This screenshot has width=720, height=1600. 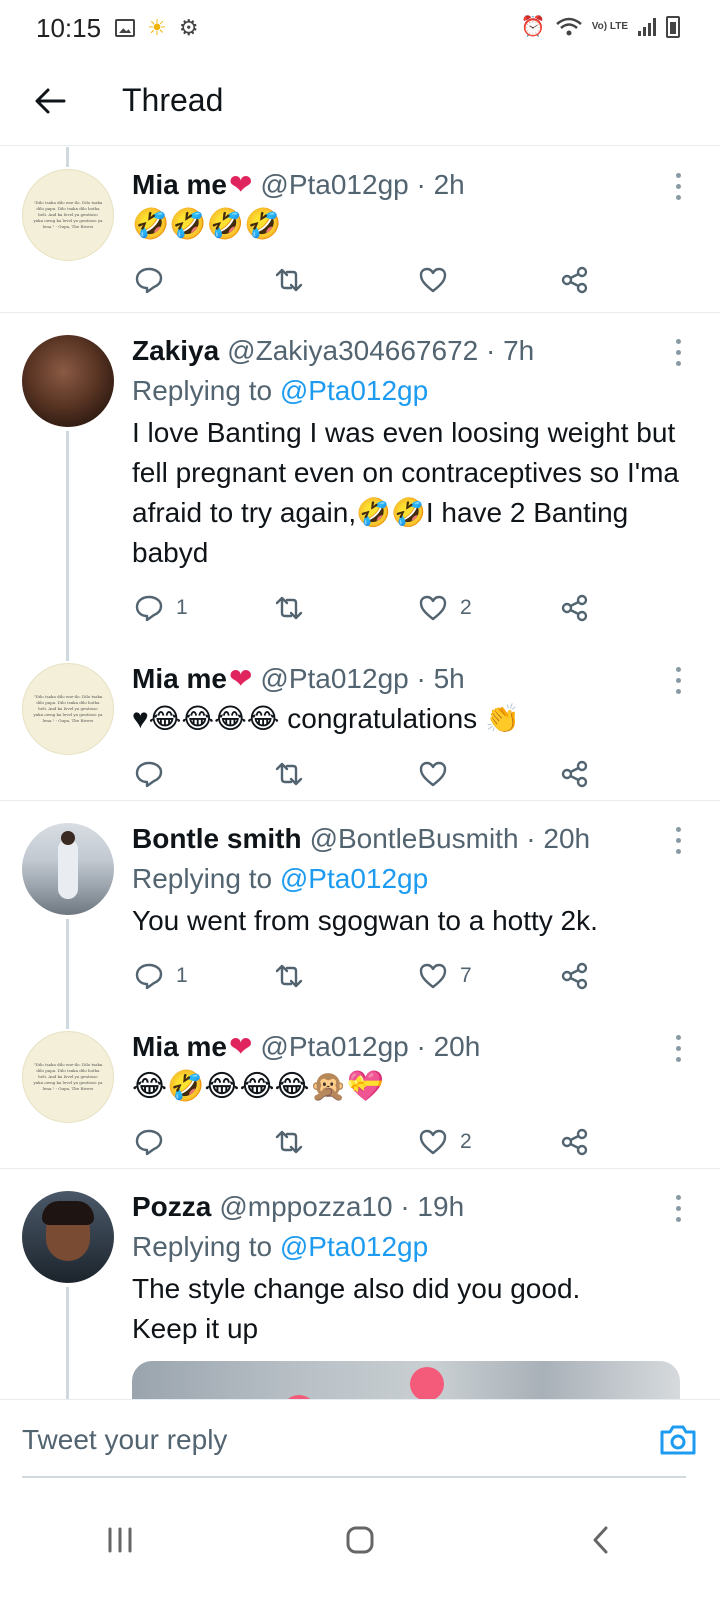 I want to click on reply-composer: Tweet your reply, so click(x=360, y=1439).